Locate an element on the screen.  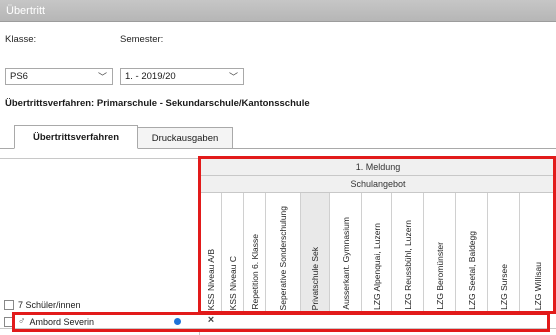
column-header: LZG Seetal, Baldegg is located at coordinates (472, 253).